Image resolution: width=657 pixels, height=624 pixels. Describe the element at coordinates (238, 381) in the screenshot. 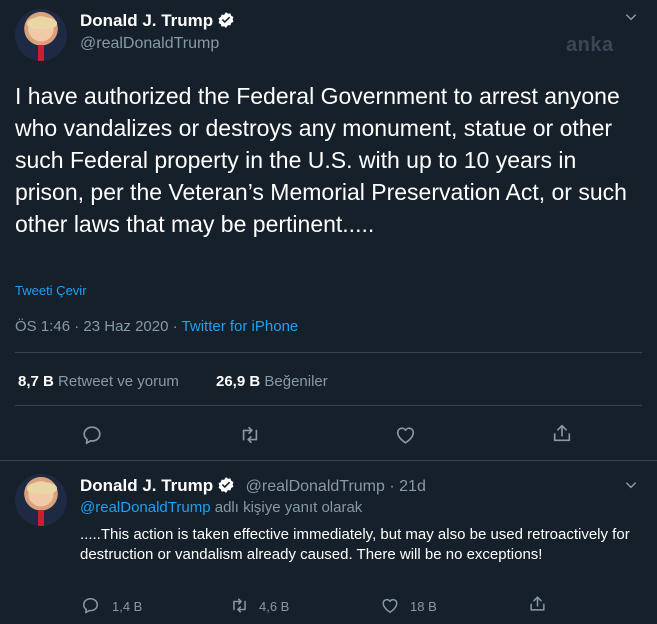

I see `likes-count: 26,9 B` at that location.